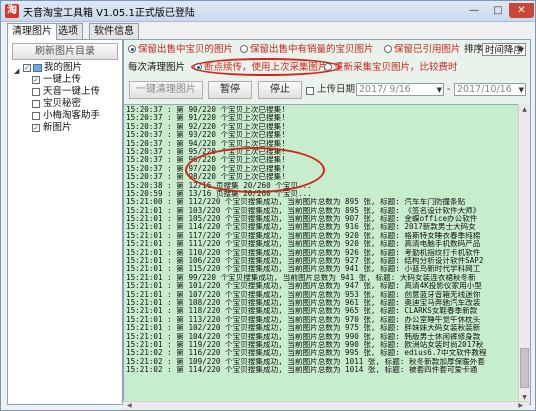  Describe the element at coordinates (474, 10) in the screenshot. I see `minimize-button: —` at that location.